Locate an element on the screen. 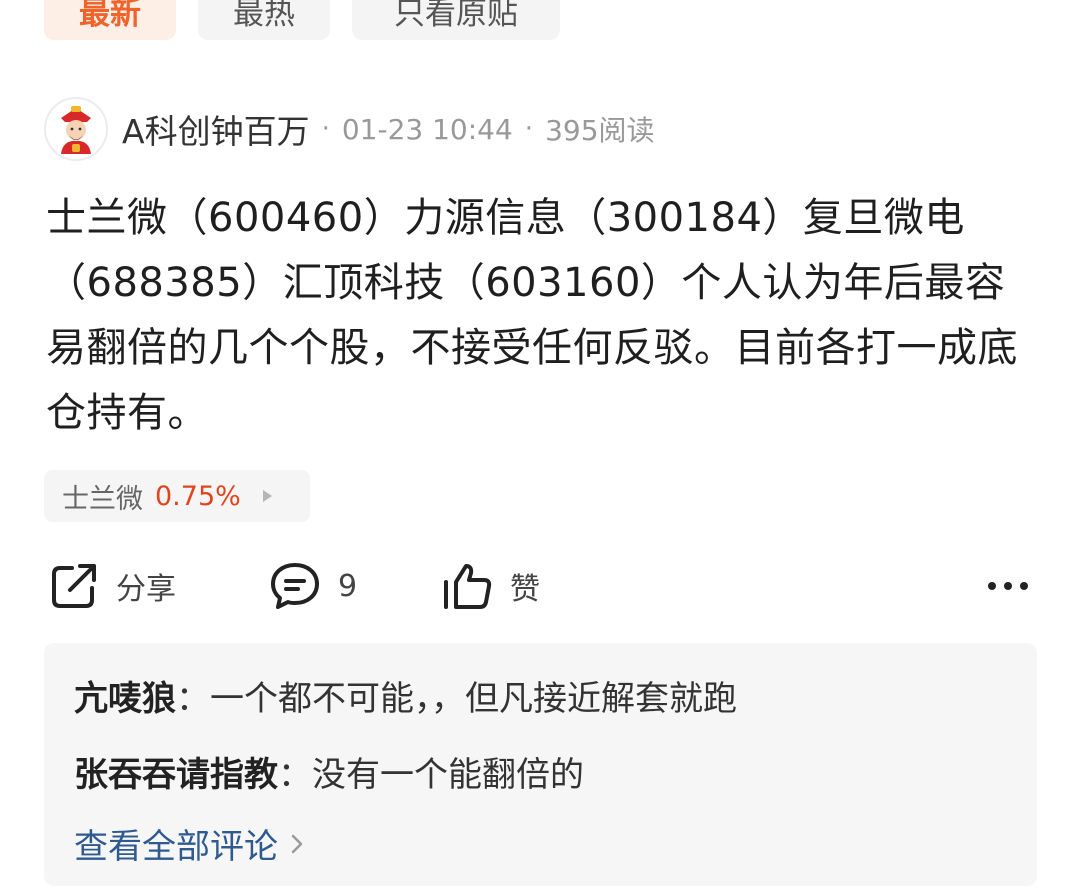  comment-count: 9 is located at coordinates (348, 586).